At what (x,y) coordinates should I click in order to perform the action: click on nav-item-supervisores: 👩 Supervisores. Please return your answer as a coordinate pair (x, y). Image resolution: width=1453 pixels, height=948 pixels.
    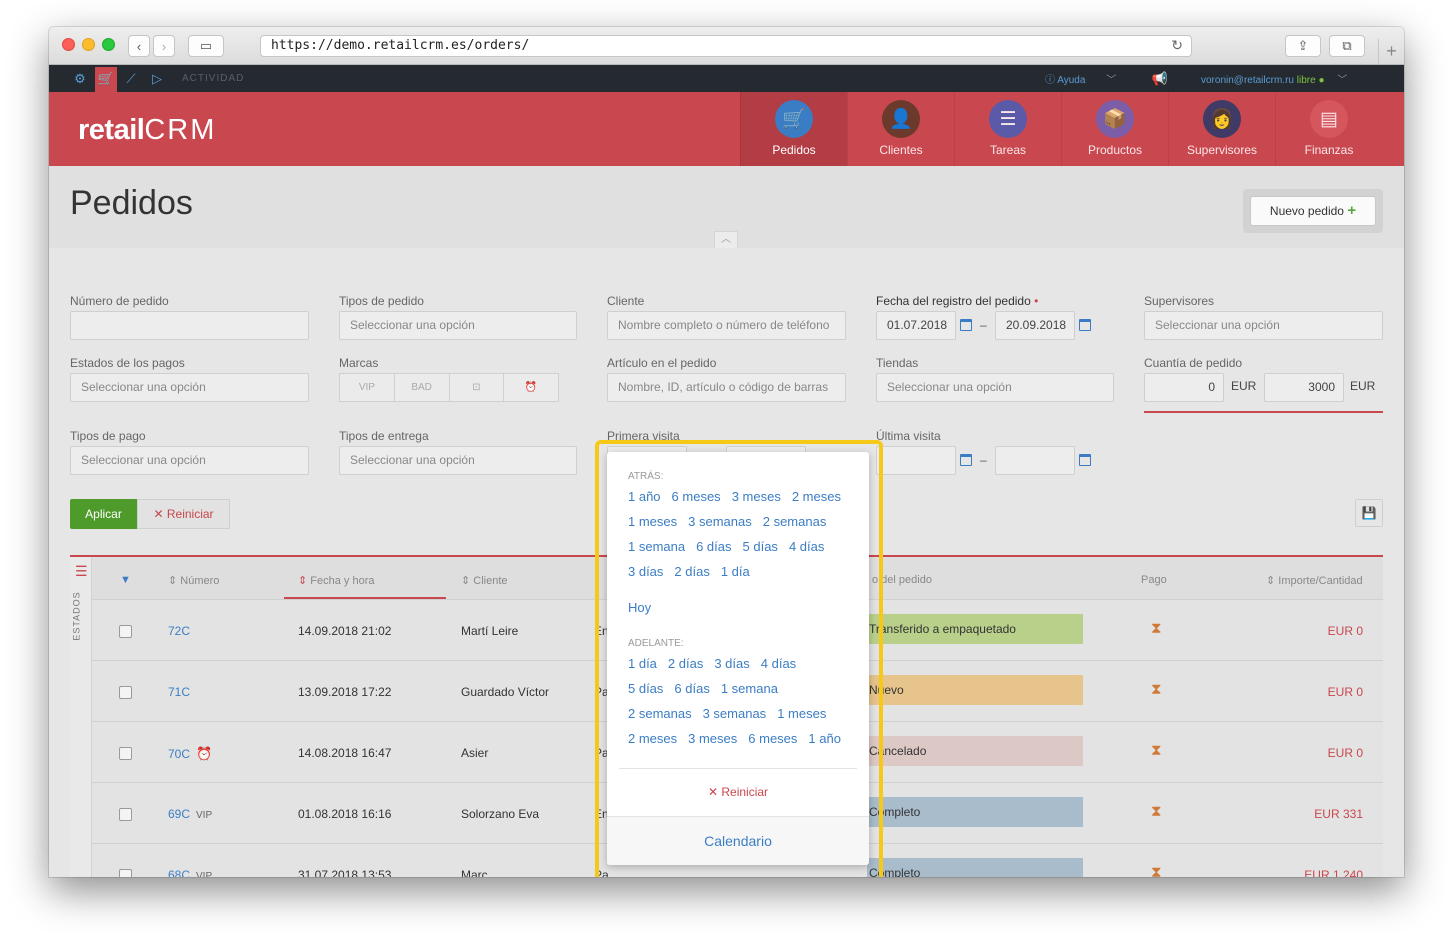
    Looking at the image, I should click on (1221, 129).